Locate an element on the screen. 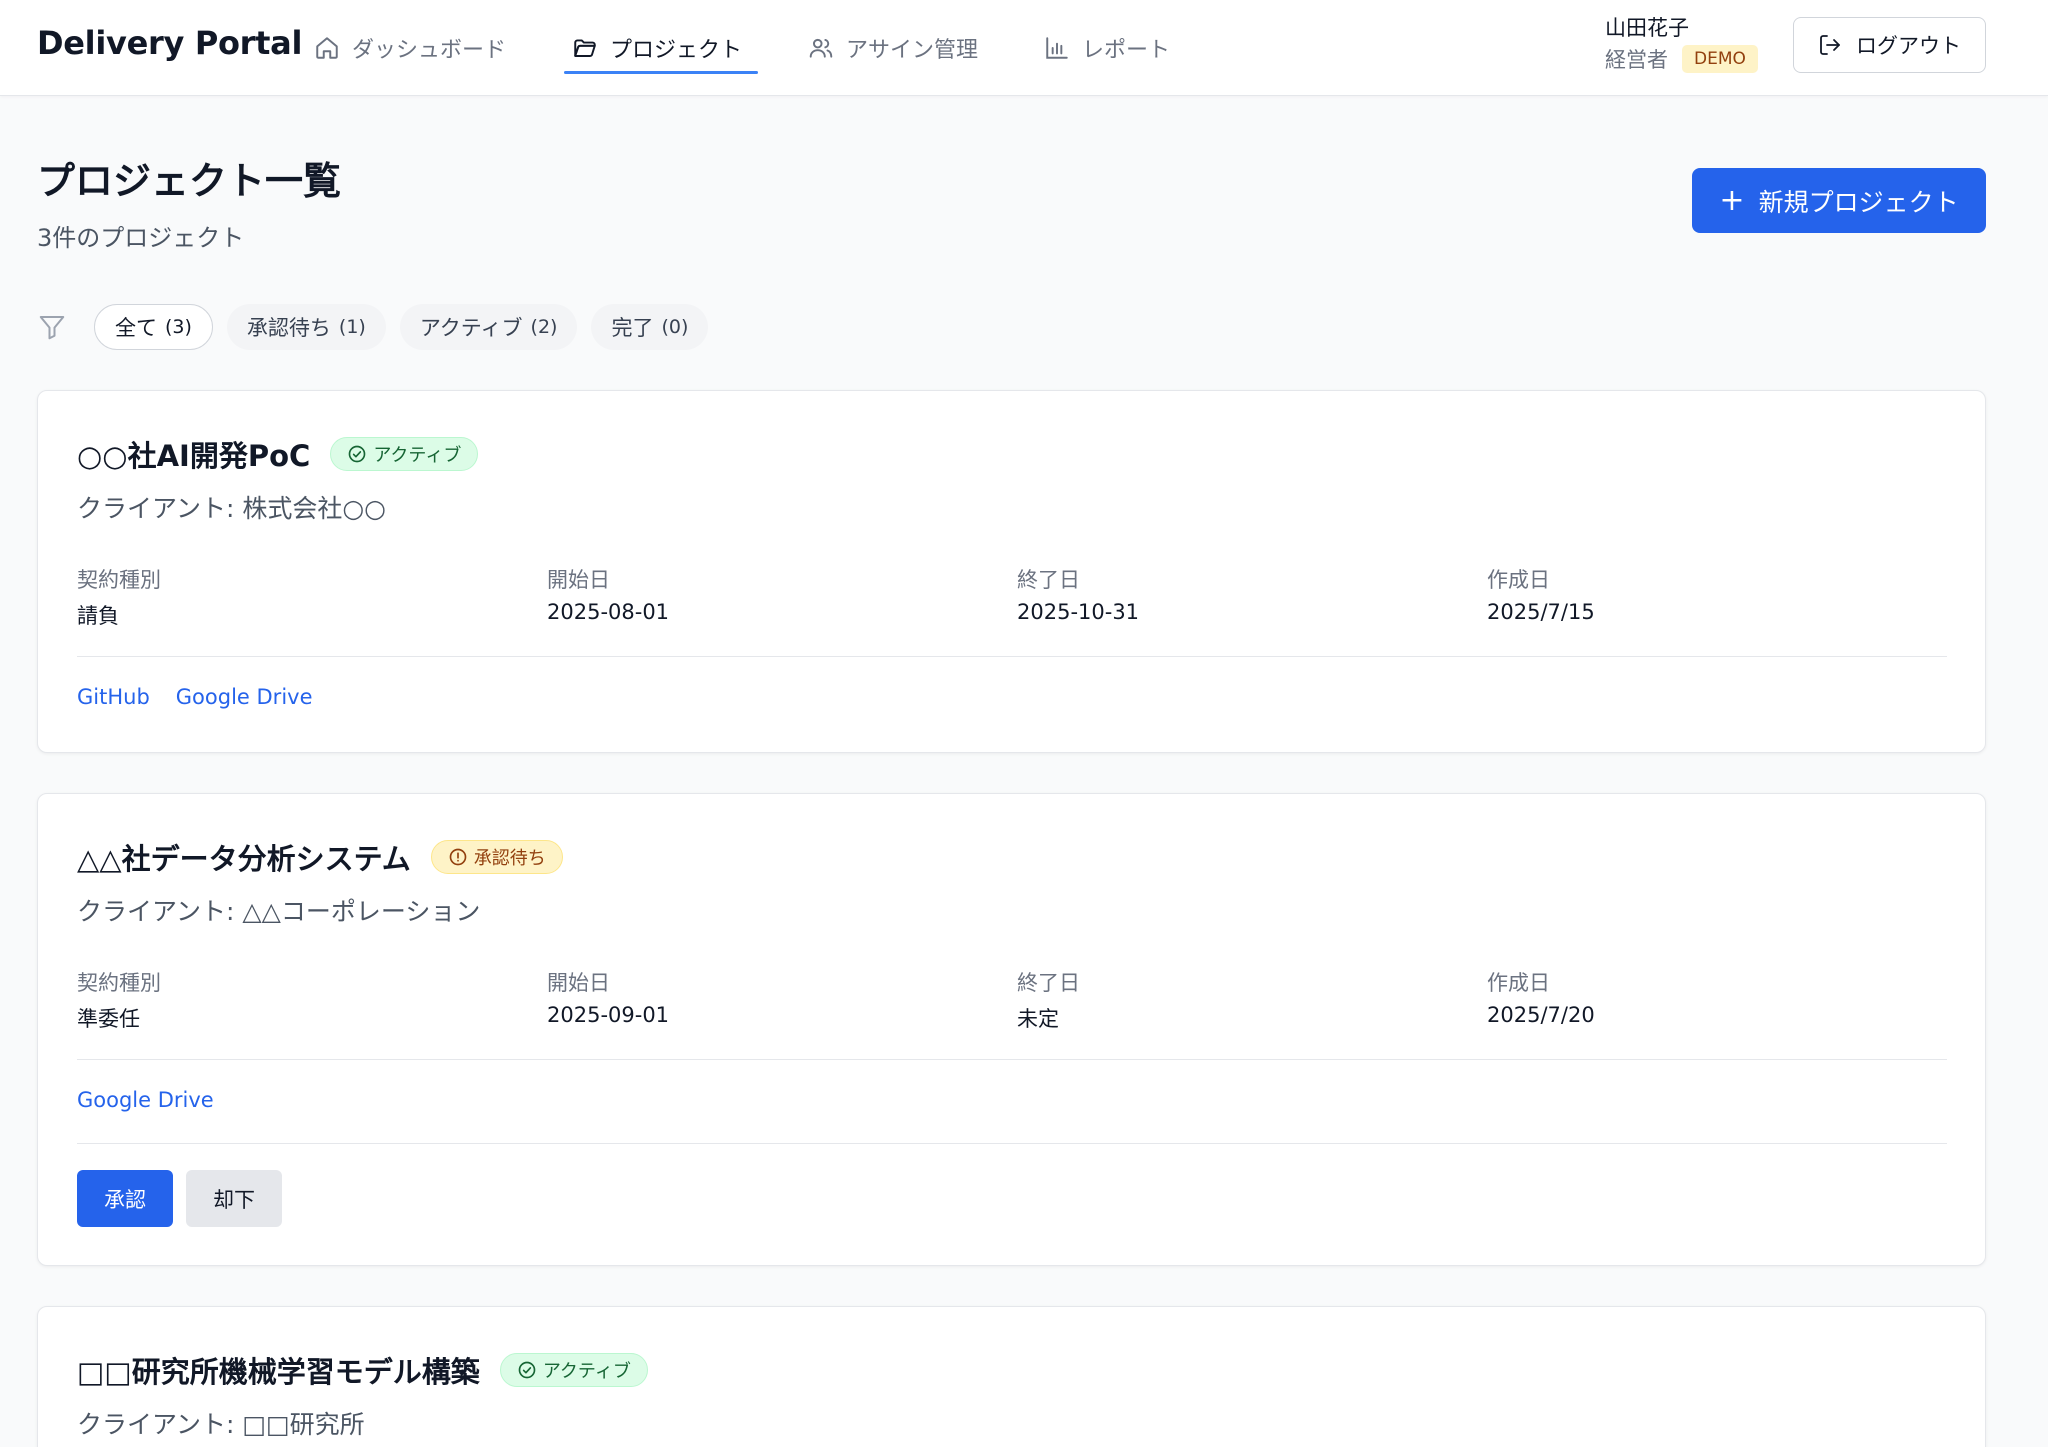  page-title: プロジェクト一覧 is located at coordinates (189, 181).